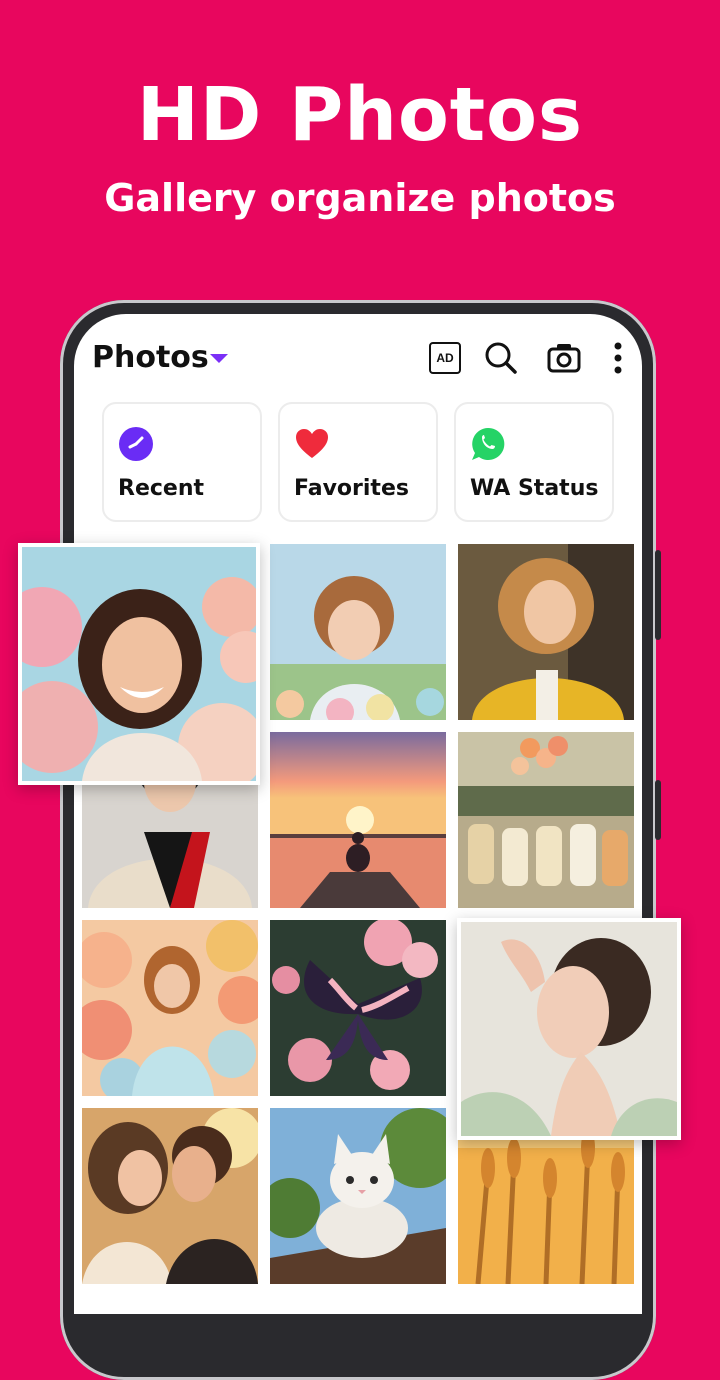 The image size is (720, 1380). I want to click on photo-butterfly-flowers-image, so click(358, 1008).